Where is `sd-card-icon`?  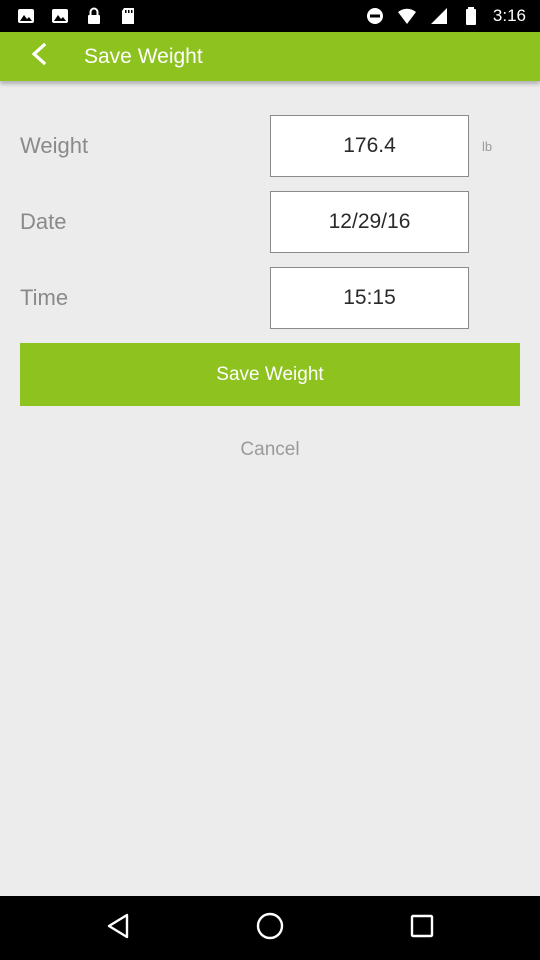
sd-card-icon is located at coordinates (128, 16).